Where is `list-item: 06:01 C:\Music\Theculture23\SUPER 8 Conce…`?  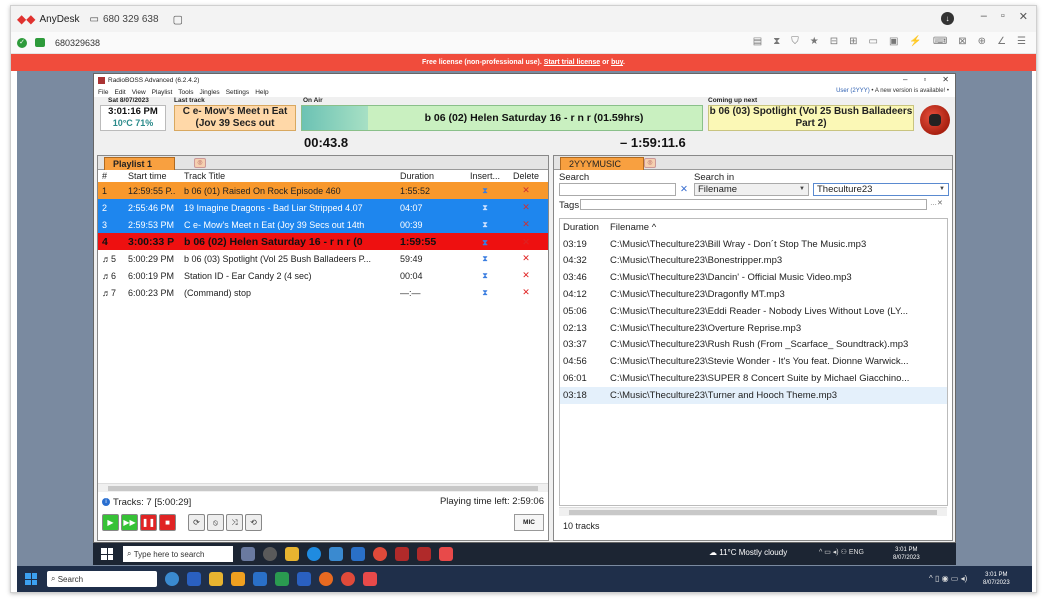
list-item: 06:01 C:\Music\Theculture23\SUPER 8 Conce… is located at coordinates (753, 378).